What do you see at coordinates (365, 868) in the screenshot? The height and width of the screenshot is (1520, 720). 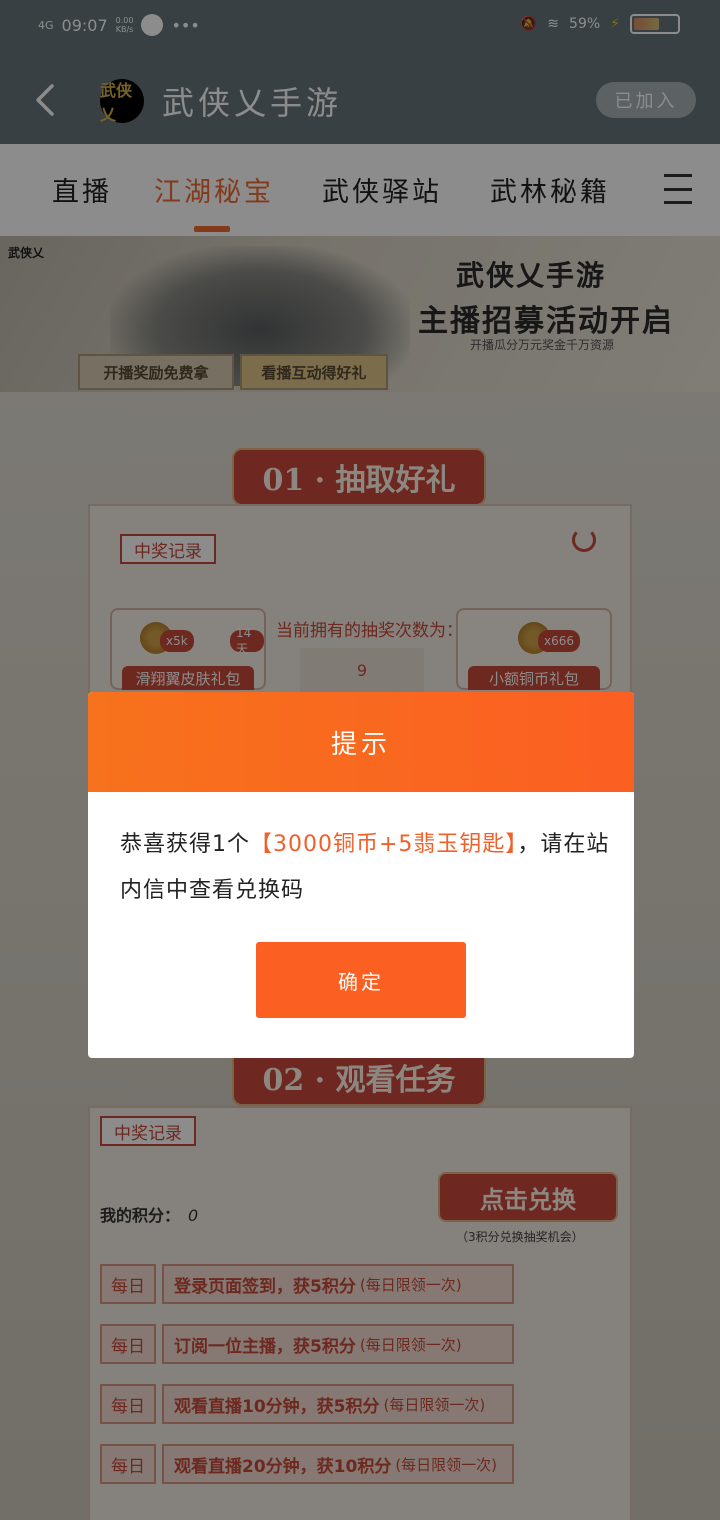 I see `dialog-message: 恭喜获得1个【3000铜币+5翡玉钥匙】，请在站内信中查看兑换码` at bounding box center [365, 868].